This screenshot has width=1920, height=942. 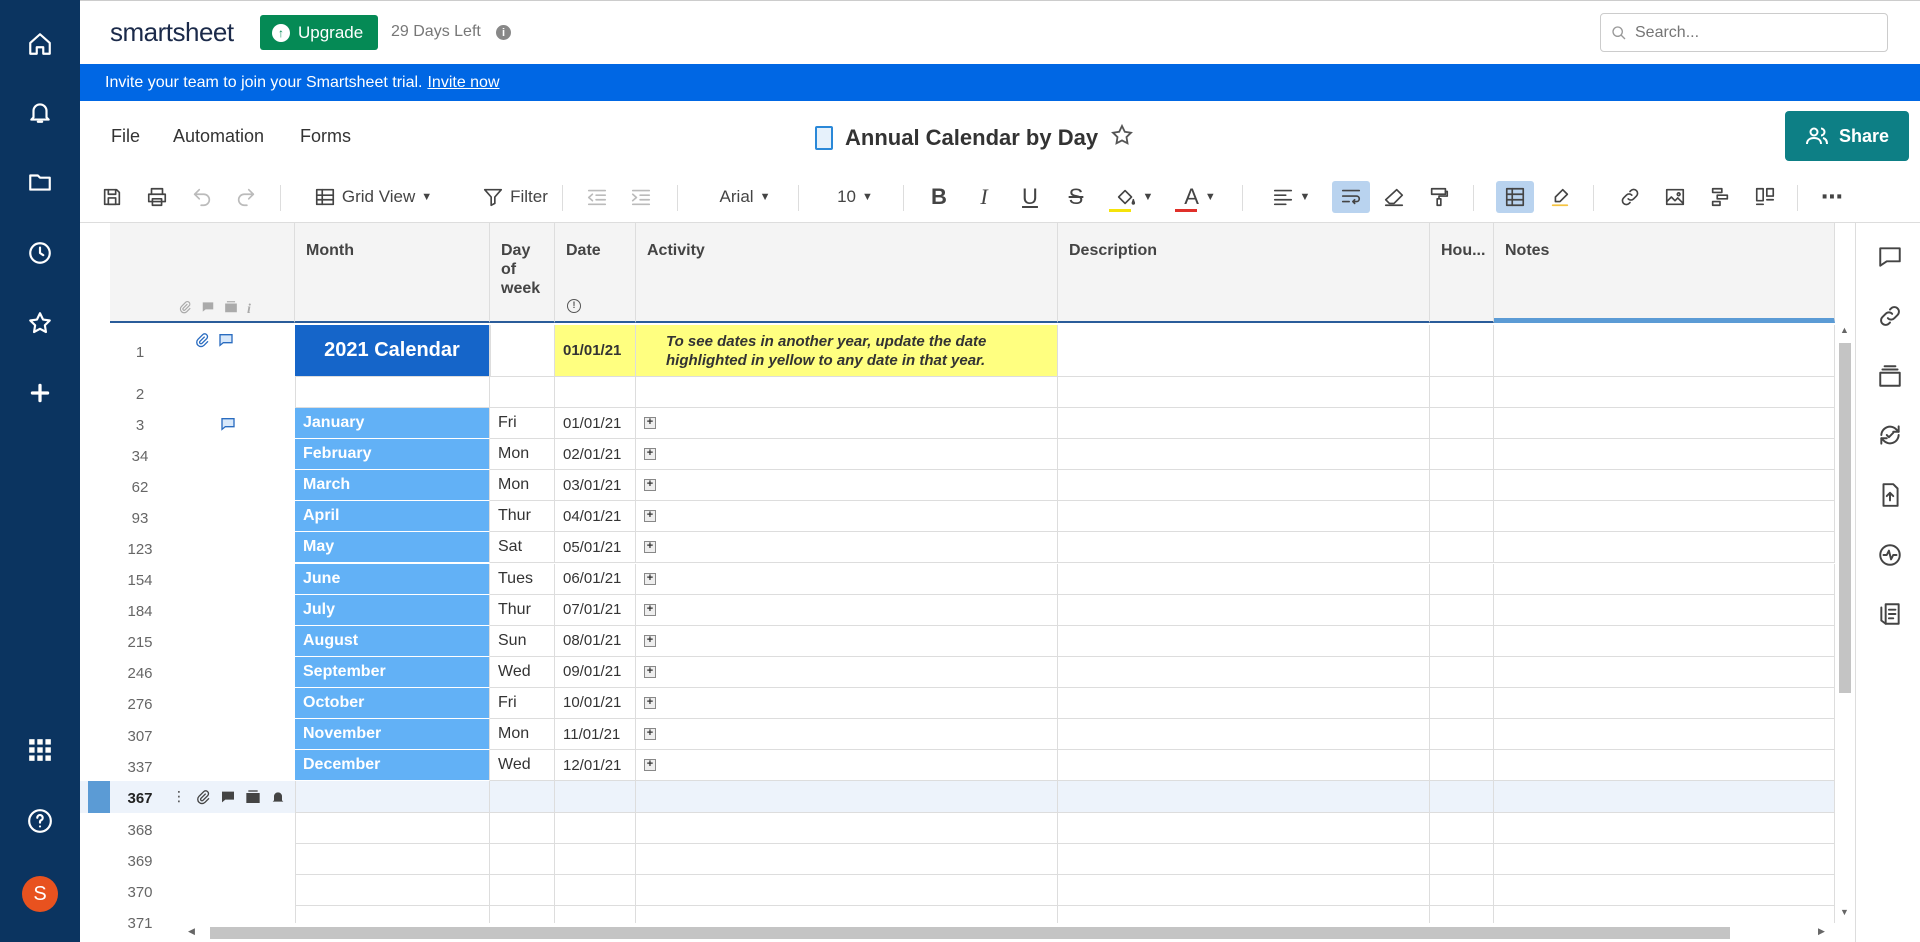 I want to click on proof-icon, so click(x=253, y=797).